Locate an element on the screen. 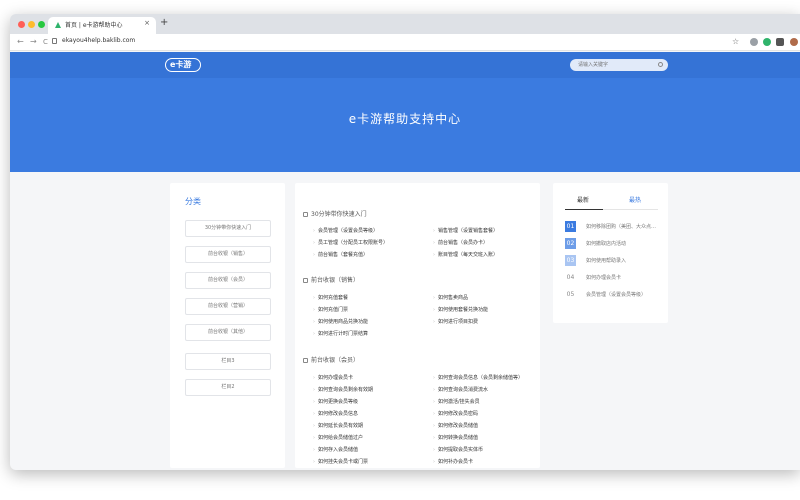 This screenshot has width=800, height=500. ranking-title: 如何使用帮助录入 is located at coordinates (606, 261).